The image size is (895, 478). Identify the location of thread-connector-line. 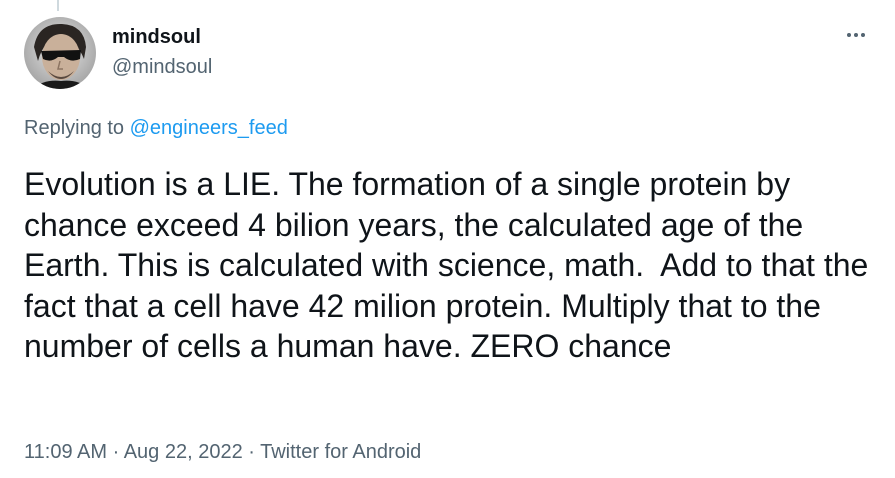
(58, 5).